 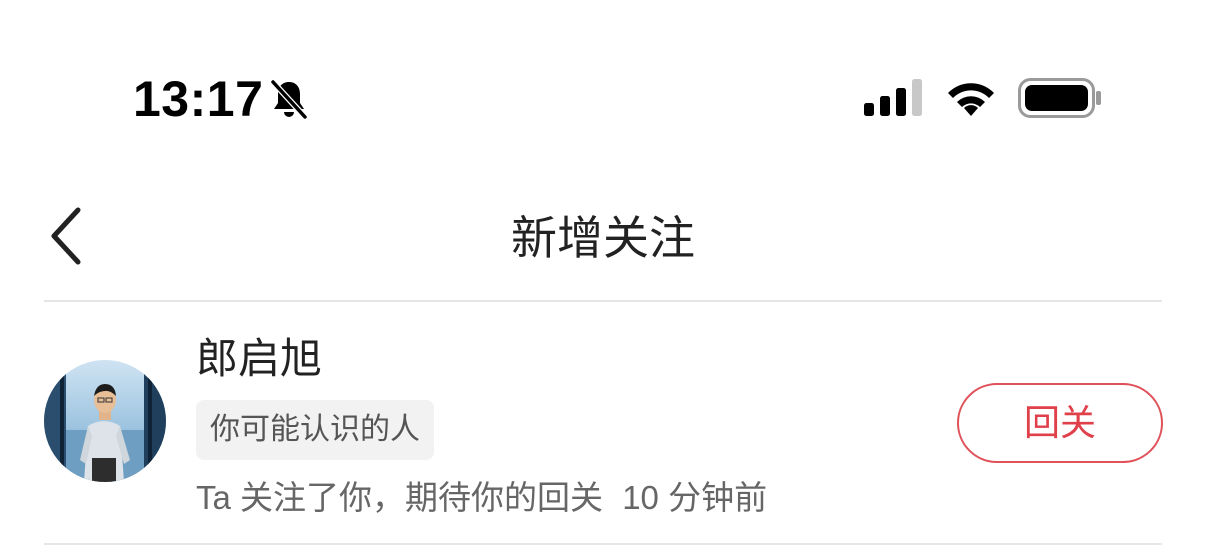 What do you see at coordinates (1059, 98) in the screenshot?
I see `battery-icon` at bounding box center [1059, 98].